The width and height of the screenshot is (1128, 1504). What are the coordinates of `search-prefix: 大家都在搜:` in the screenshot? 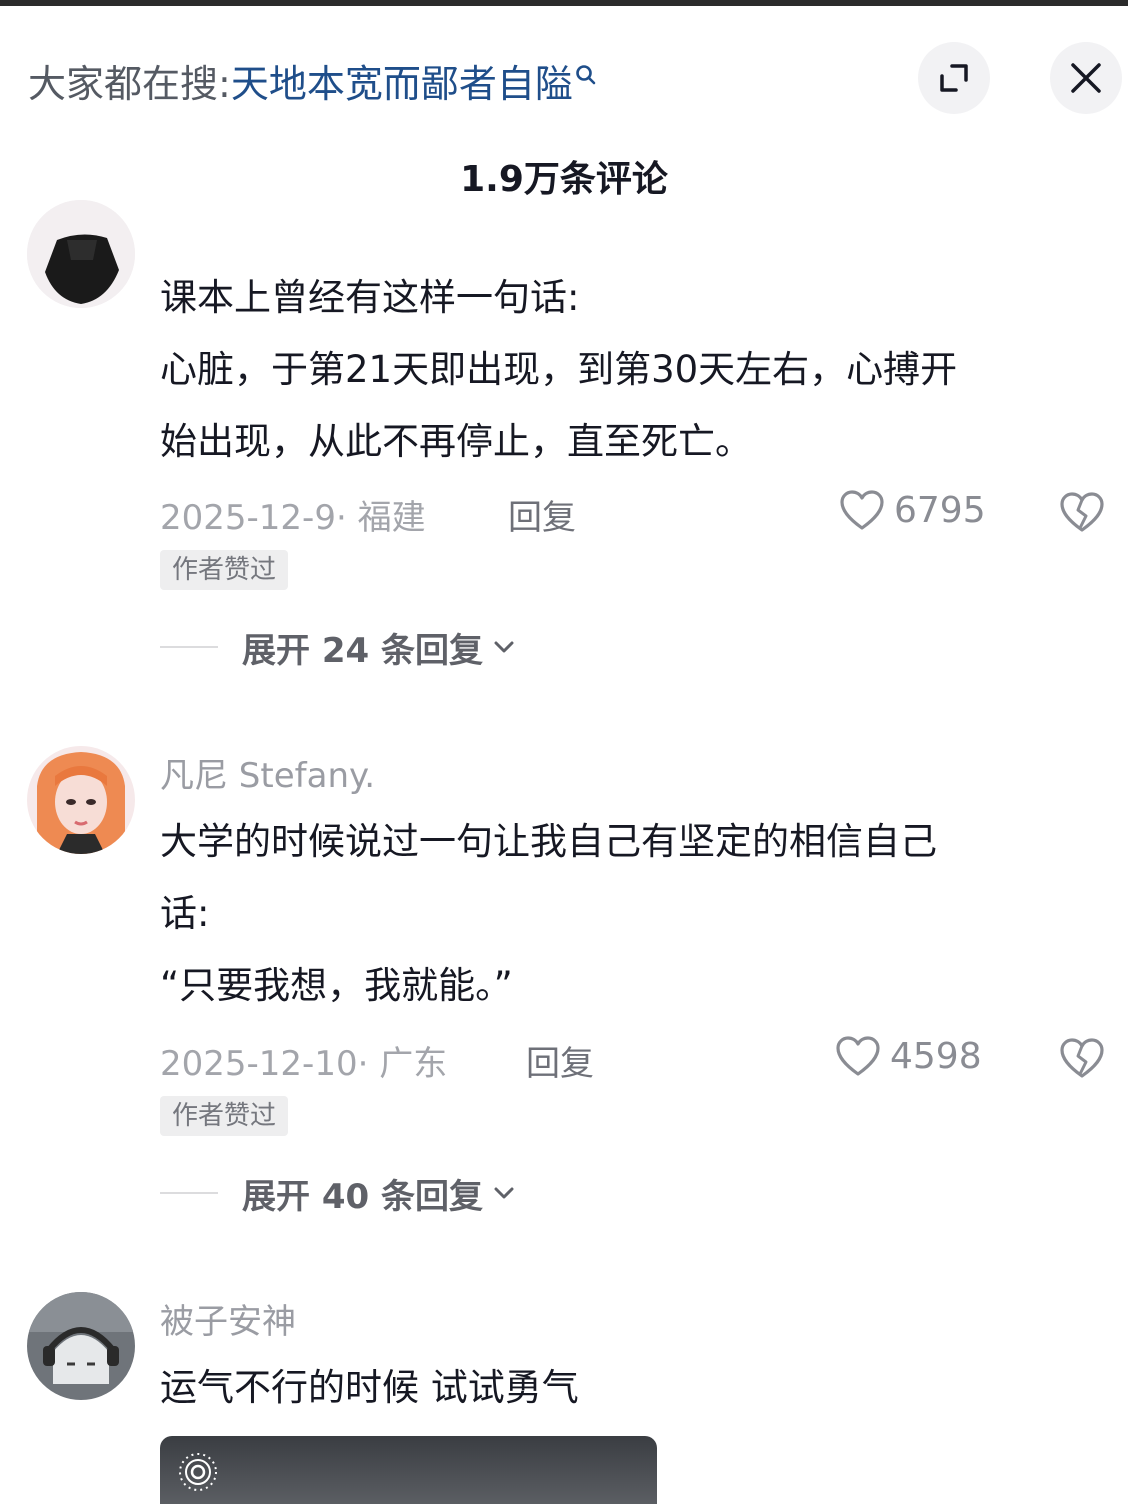 It's located at (129, 83).